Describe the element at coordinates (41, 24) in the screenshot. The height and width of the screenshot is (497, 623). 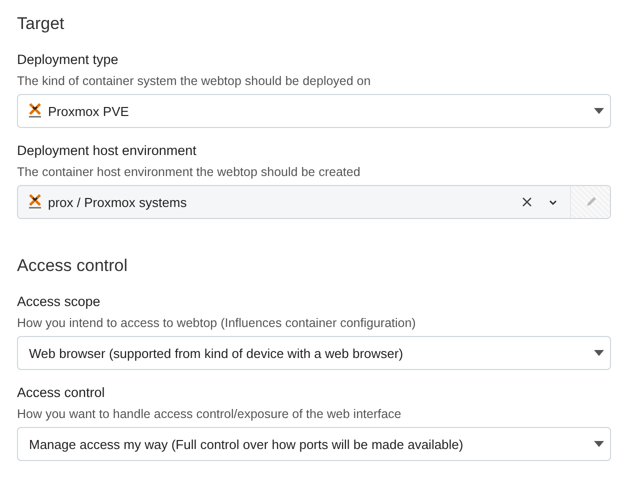
I see `section-title: Target` at that location.